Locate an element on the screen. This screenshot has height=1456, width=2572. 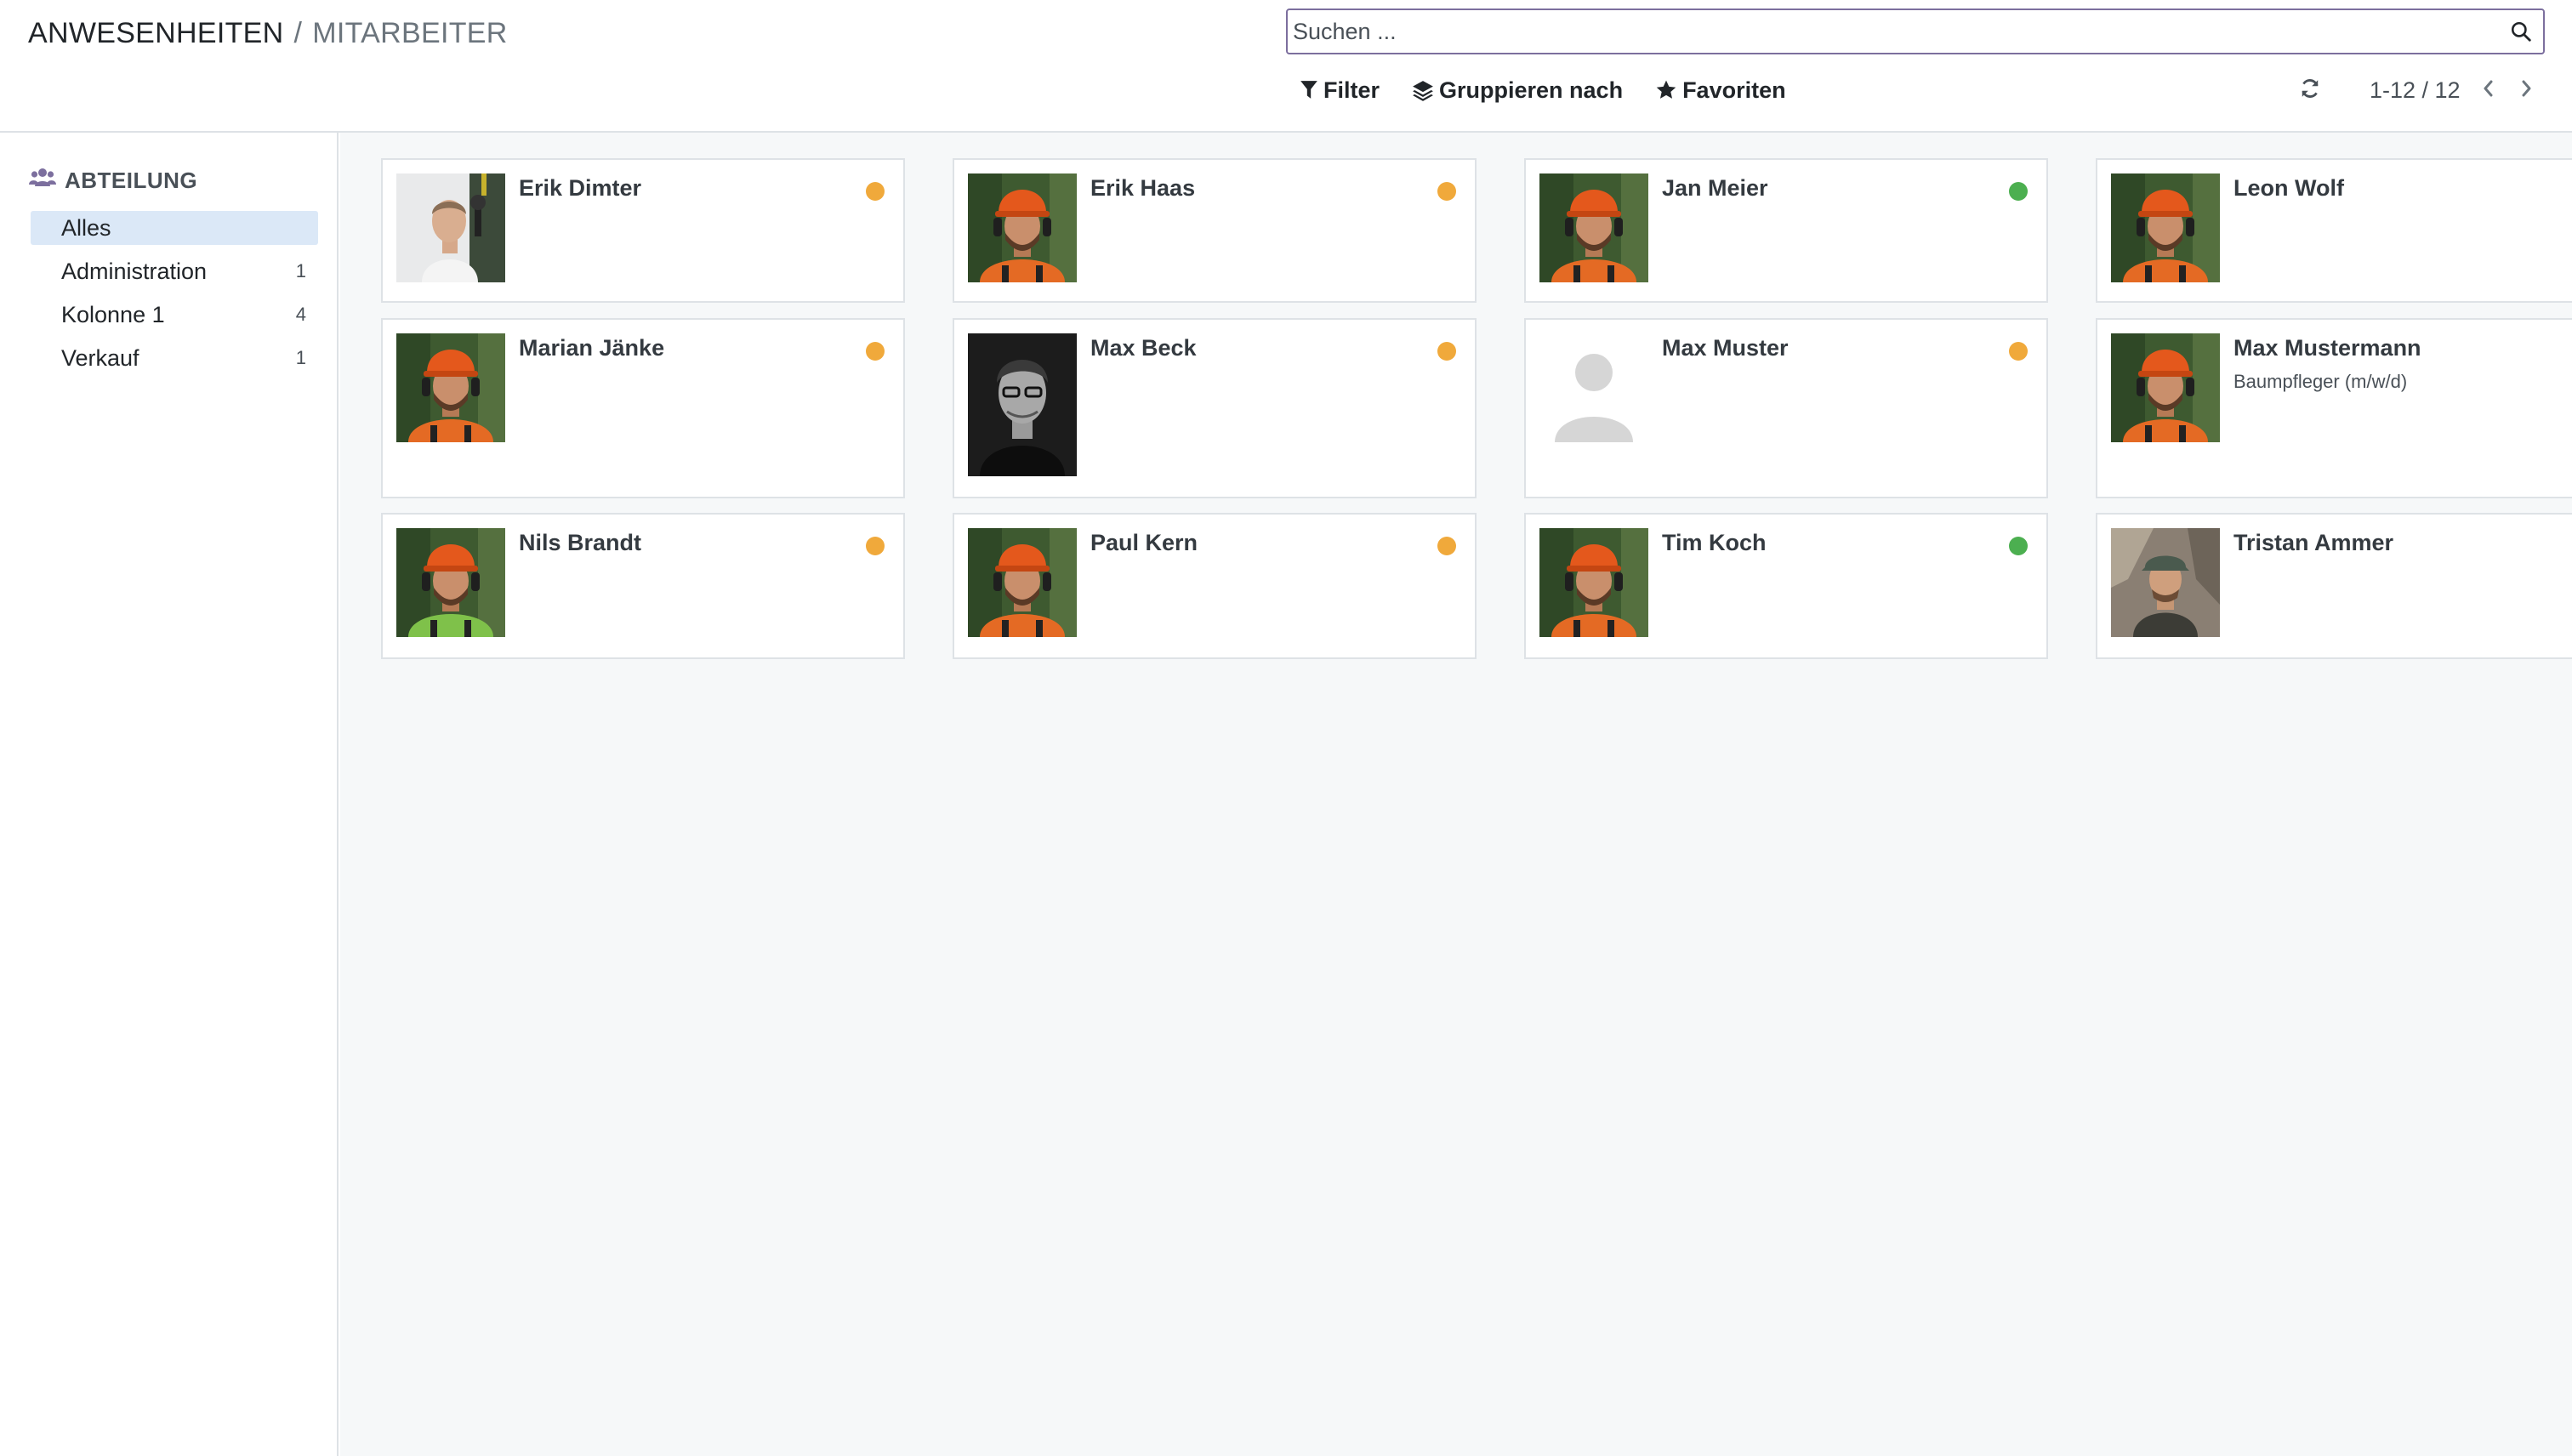
breadcrumb-current: MITARBEITER is located at coordinates (410, 32).